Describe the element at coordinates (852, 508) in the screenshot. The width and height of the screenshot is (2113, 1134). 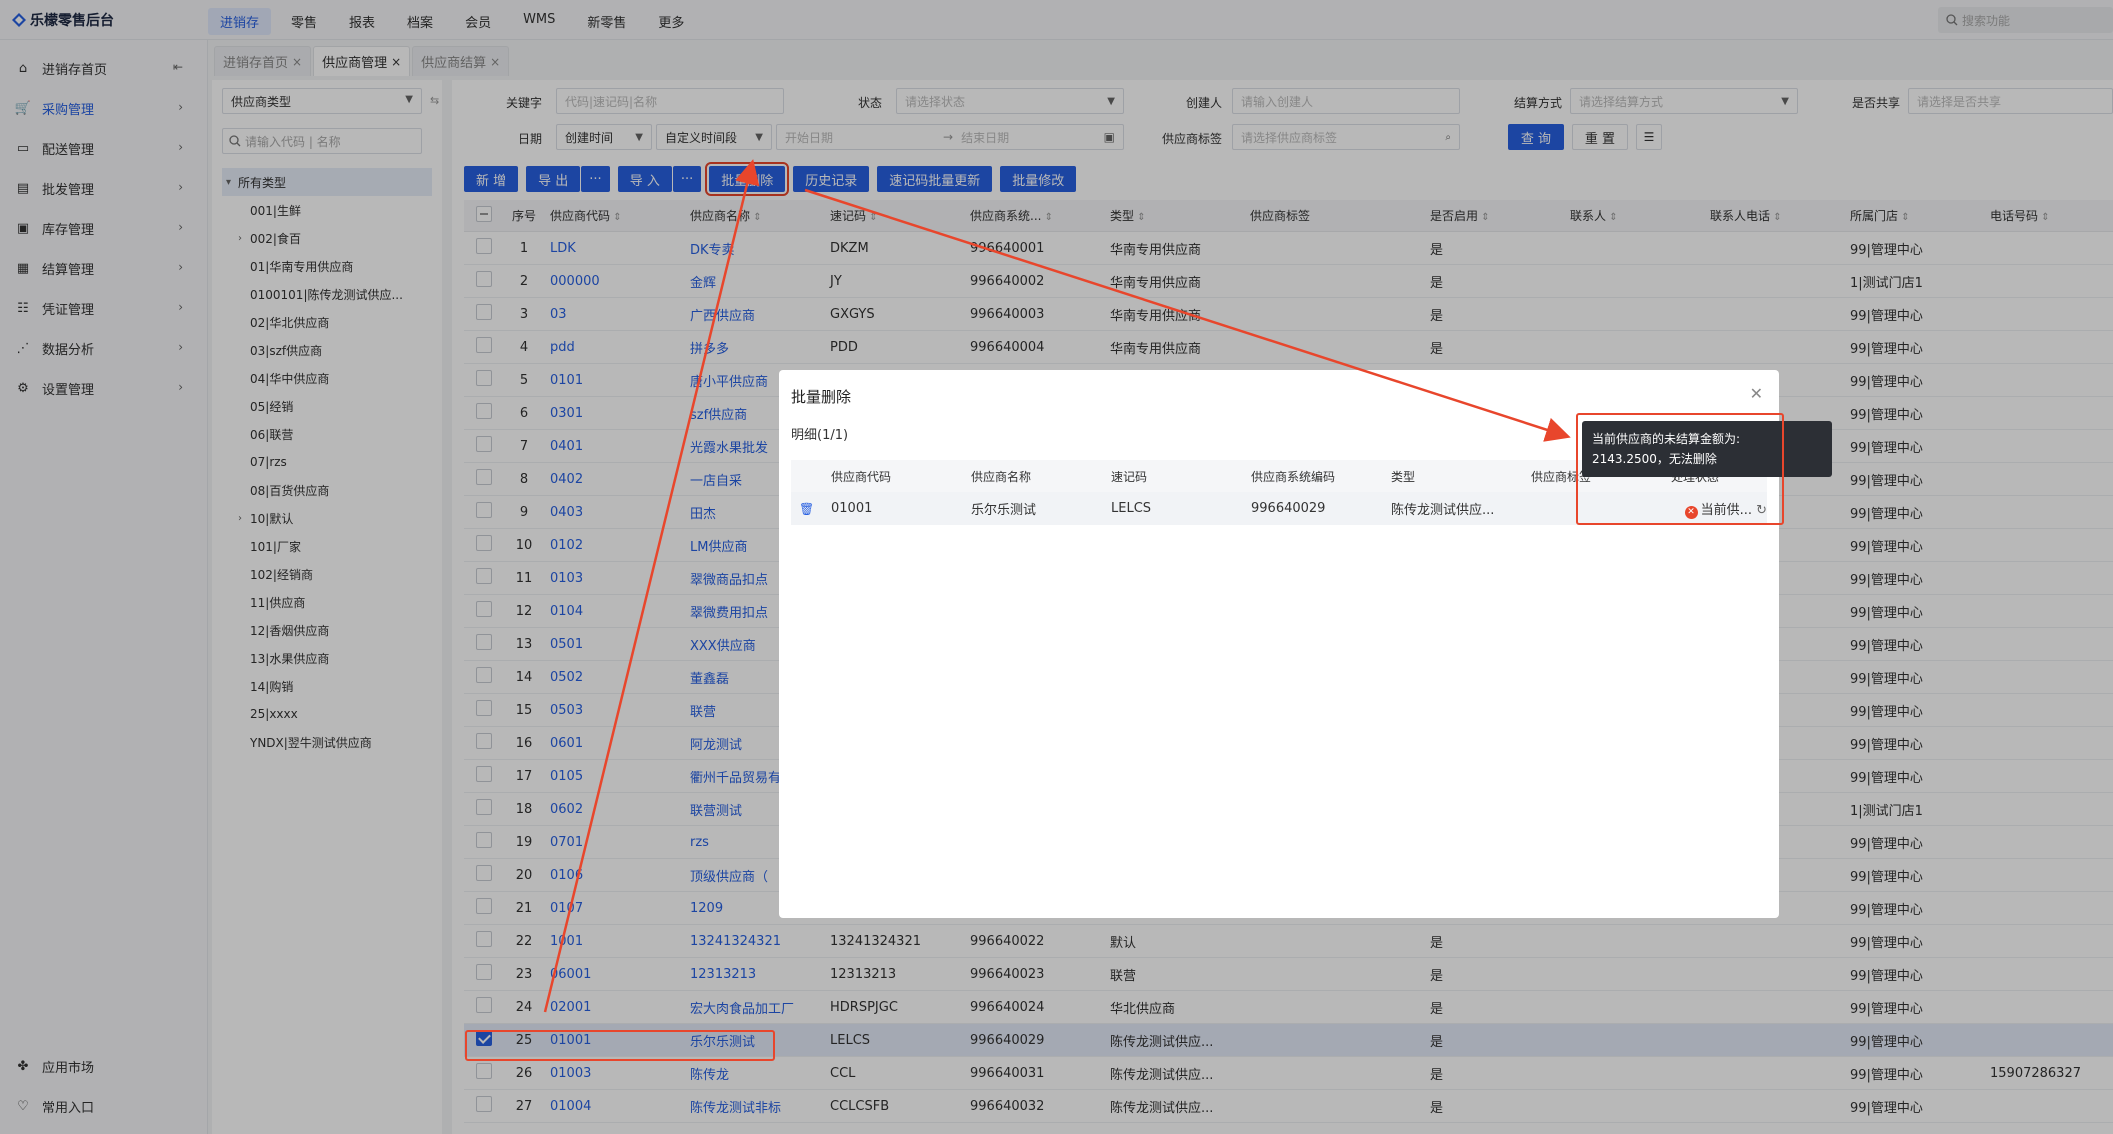
I see `modal-table-cell: 01001` at that location.